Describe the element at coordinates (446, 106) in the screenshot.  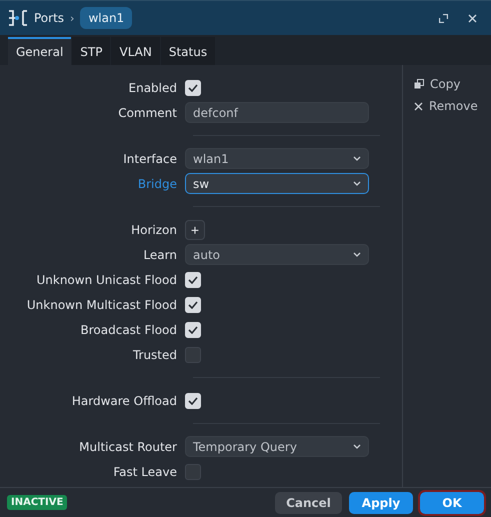
I see `remove-action: Remove` at that location.